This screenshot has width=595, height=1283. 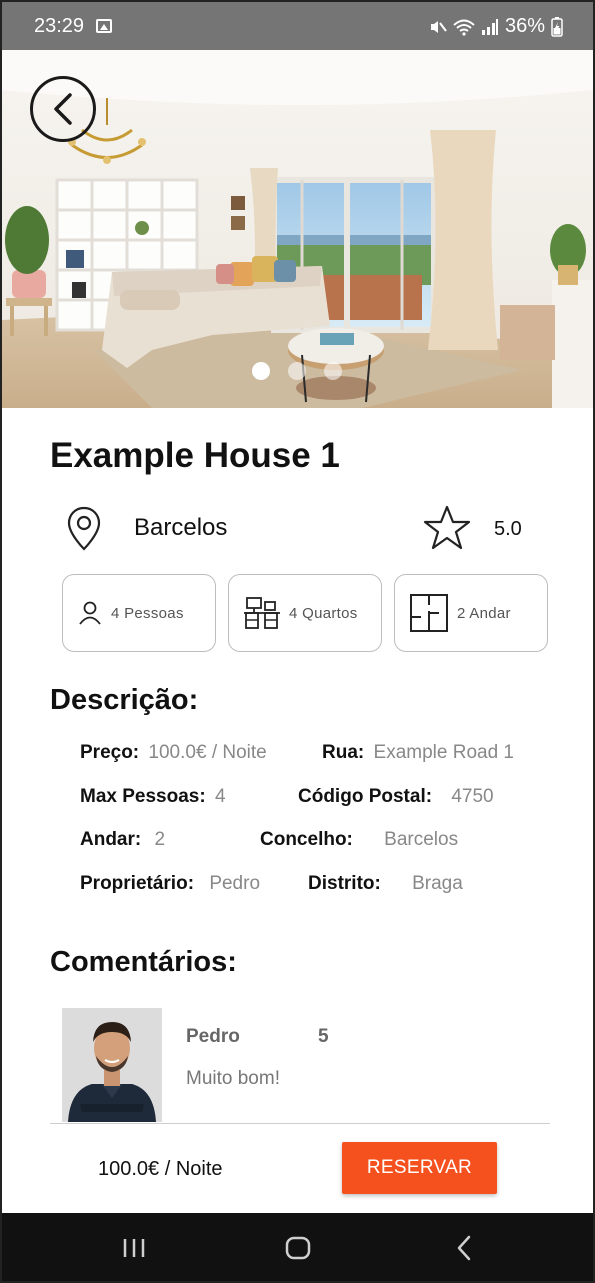 I want to click on recent-apps-icon, so click(x=134, y=1248).